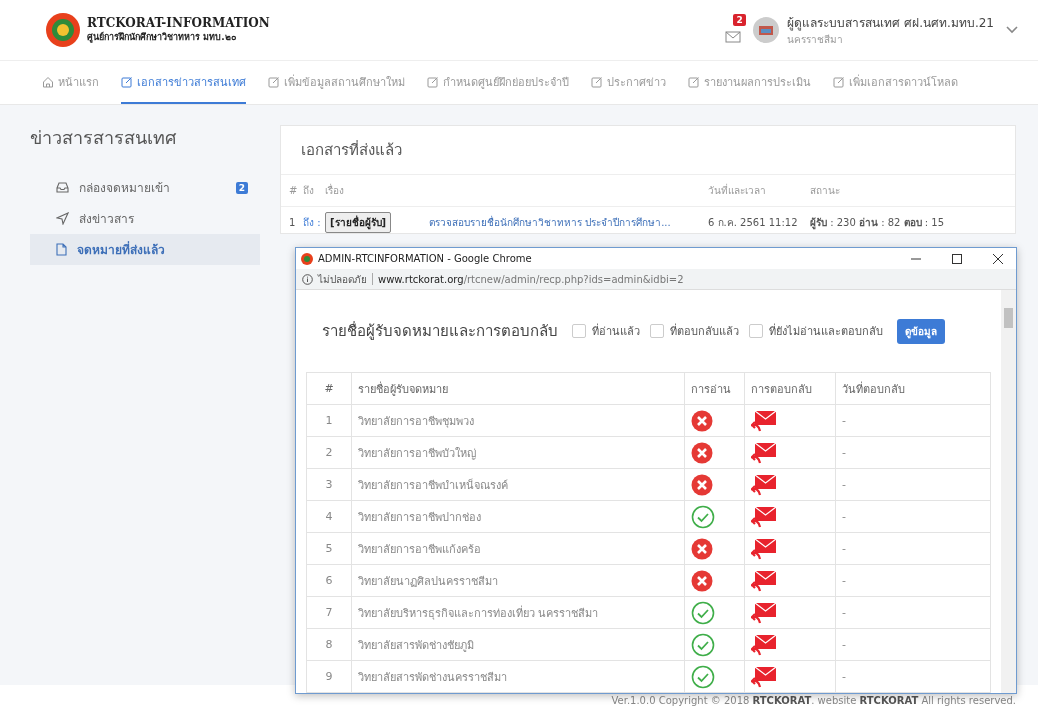 This screenshot has width=1038, height=715. I want to click on recipient-name: วิทยาลัยการอาชีพชุมพวง, so click(518, 420).